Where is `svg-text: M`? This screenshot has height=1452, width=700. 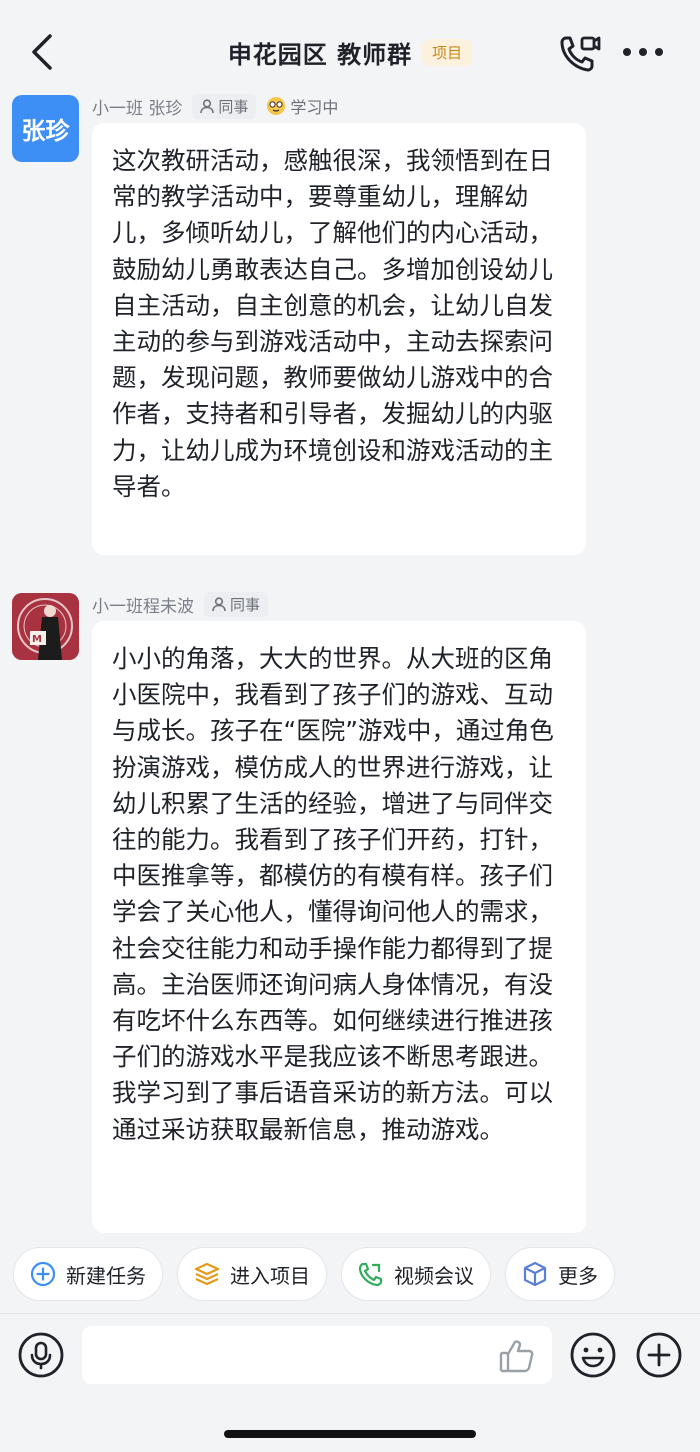
svg-text: M is located at coordinates (37, 639).